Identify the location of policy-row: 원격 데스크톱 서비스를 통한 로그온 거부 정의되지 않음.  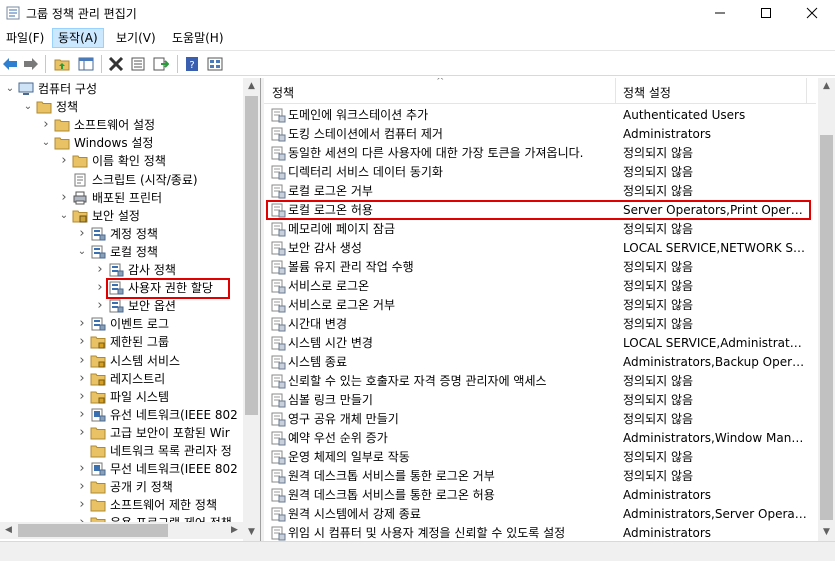
(540, 476).